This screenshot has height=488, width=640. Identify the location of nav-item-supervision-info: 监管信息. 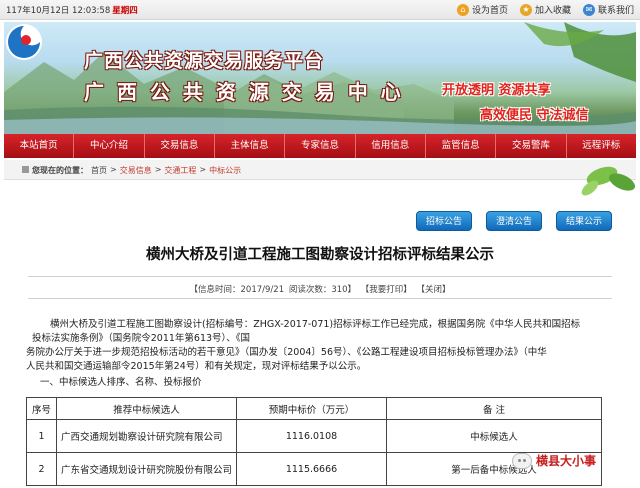
(461, 146).